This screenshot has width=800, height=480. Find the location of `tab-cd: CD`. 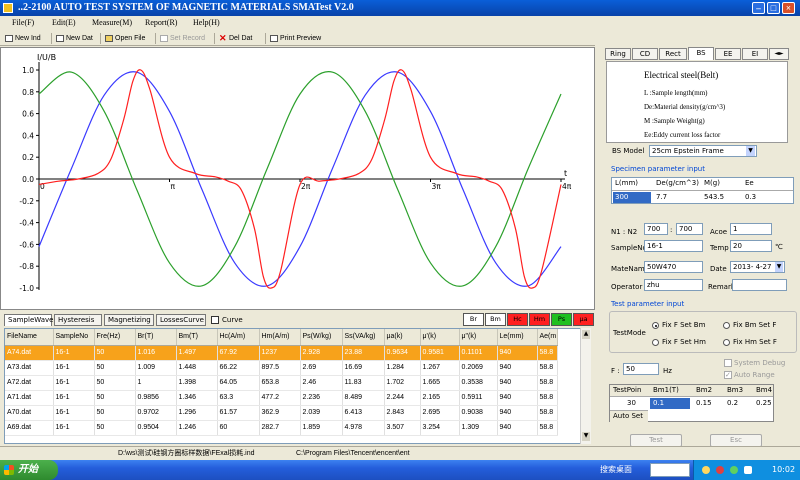

tab-cd: CD is located at coordinates (645, 54).